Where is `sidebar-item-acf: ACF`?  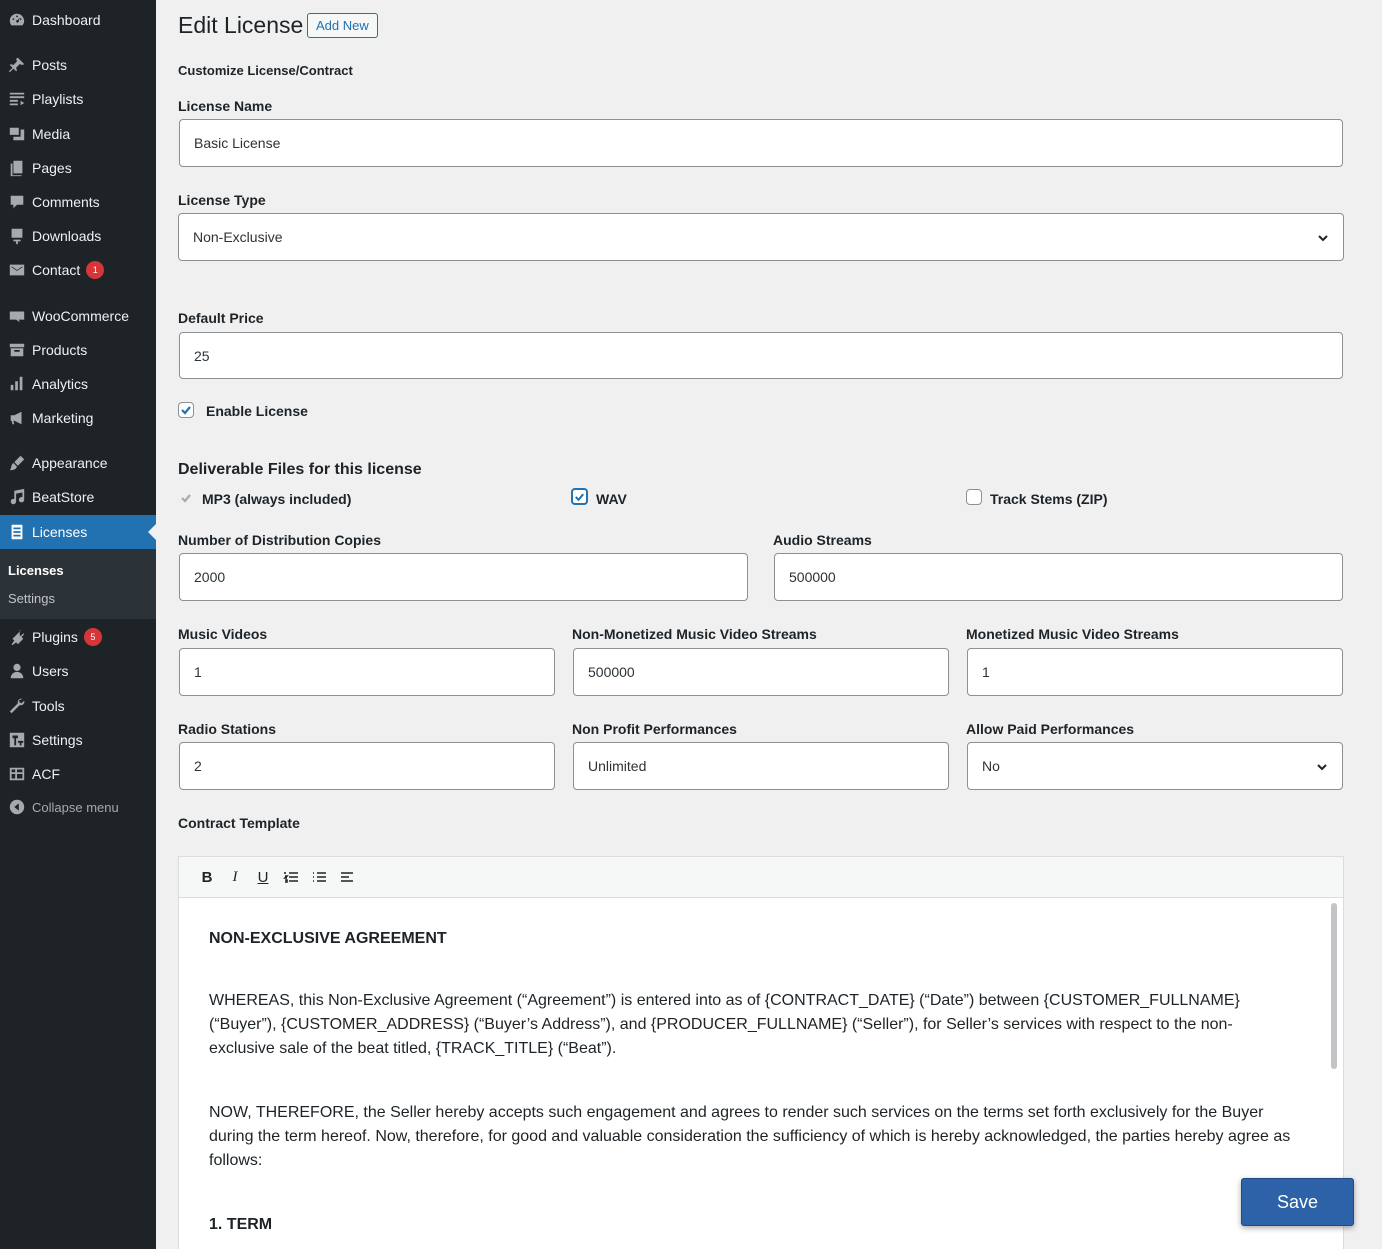 sidebar-item-acf: ACF is located at coordinates (78, 774).